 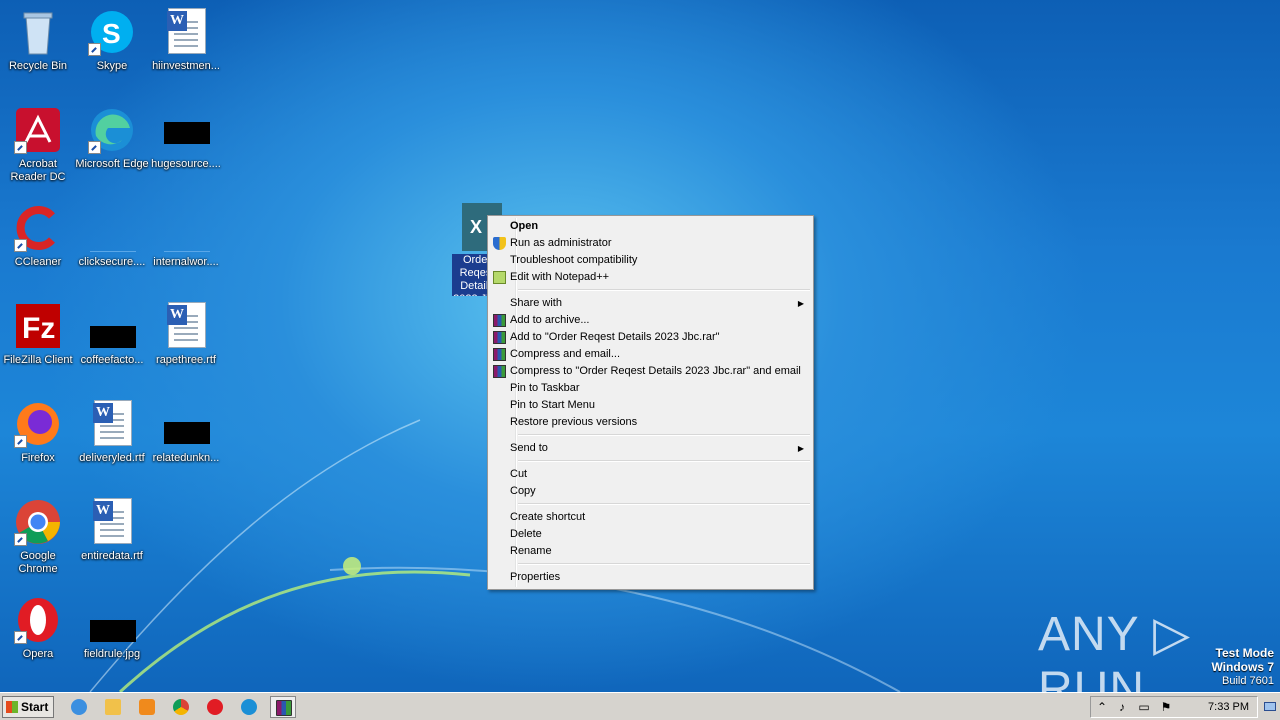 What do you see at coordinates (181, 707) in the screenshot?
I see `taskbar-chrome-button` at bounding box center [181, 707].